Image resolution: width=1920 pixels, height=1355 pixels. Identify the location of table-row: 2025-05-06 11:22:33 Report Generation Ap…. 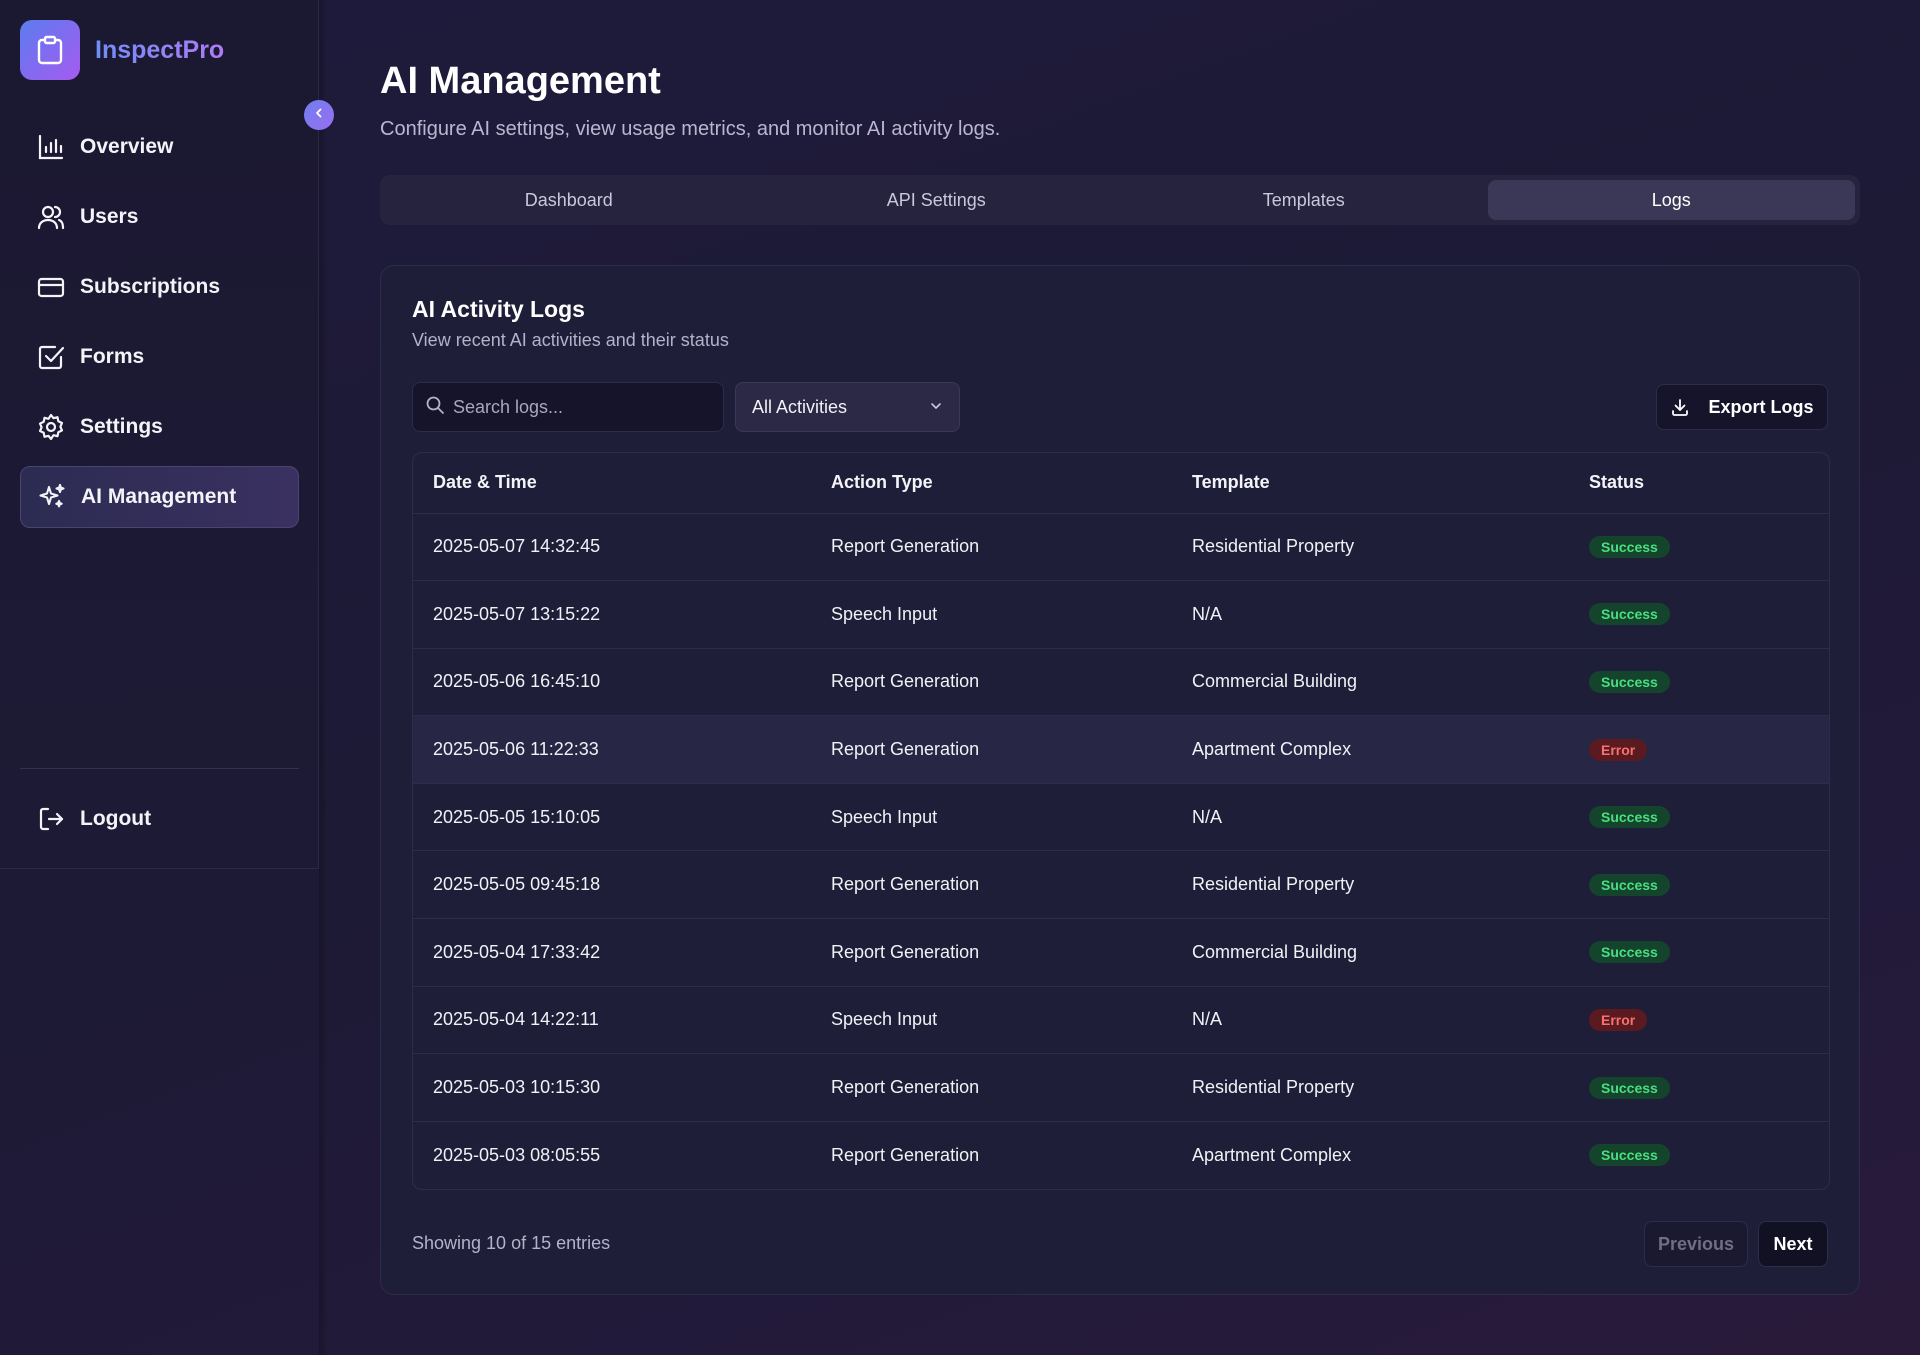
(1121, 749).